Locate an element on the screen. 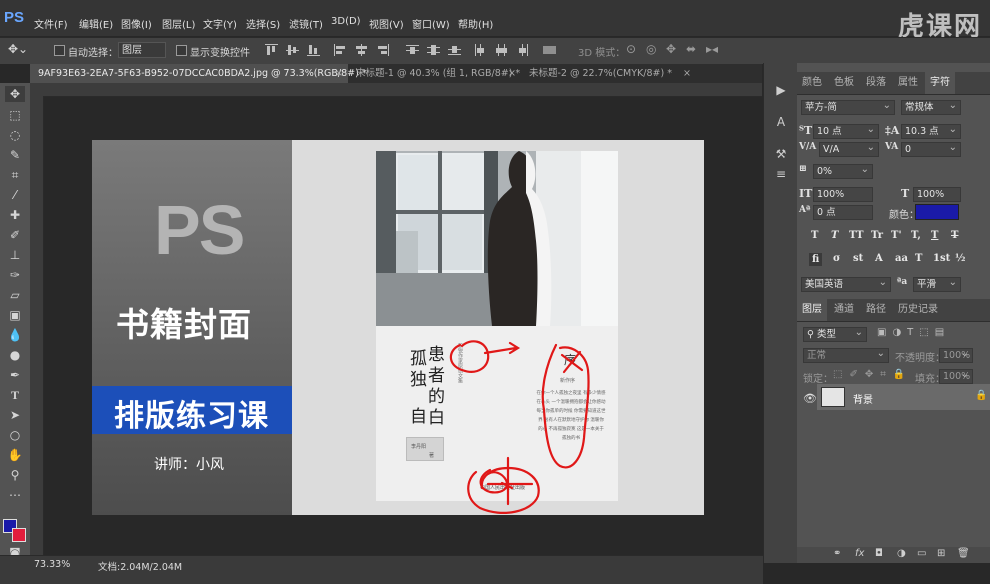  swash-button: st is located at coordinates (858, 258).